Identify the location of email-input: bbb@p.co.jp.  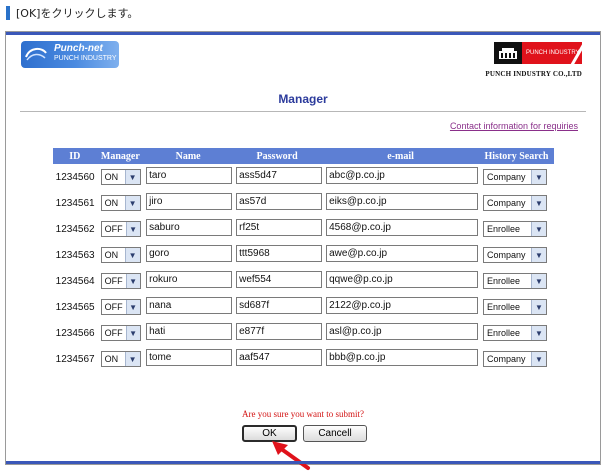
(402, 357).